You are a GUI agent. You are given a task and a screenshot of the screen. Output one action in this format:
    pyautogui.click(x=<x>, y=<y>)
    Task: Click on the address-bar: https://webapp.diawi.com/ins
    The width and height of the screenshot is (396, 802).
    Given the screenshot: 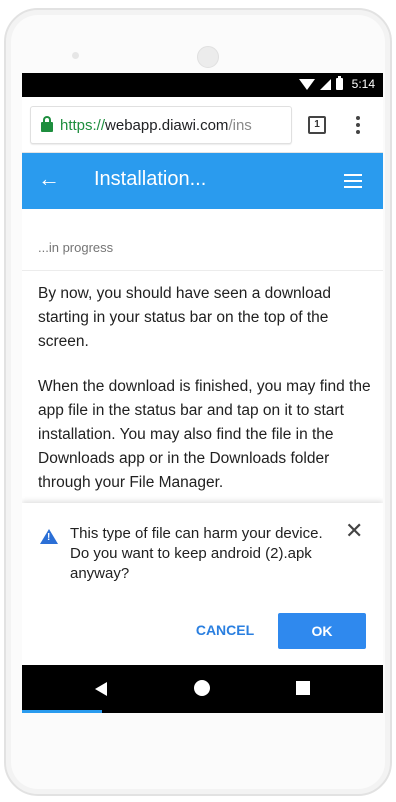 What is the action you would take?
    pyautogui.click(x=161, y=125)
    